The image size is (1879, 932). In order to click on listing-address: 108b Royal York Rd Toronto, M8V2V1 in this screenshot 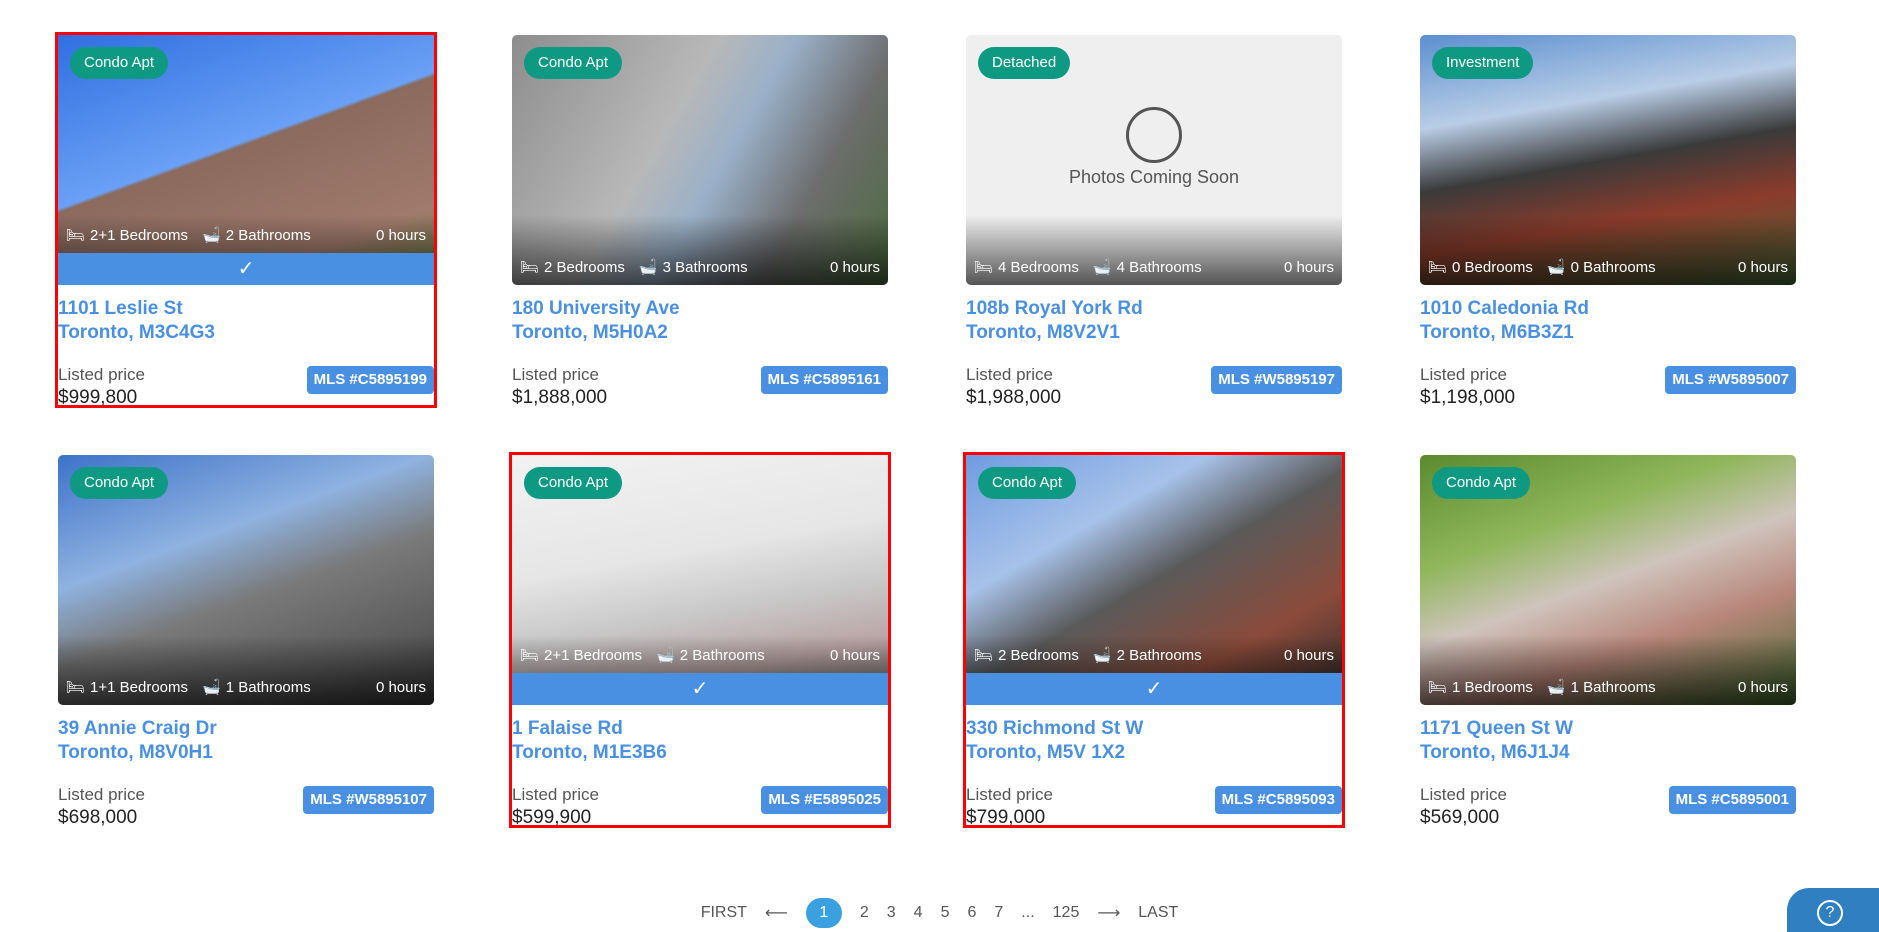, I will do `click(1054, 321)`.